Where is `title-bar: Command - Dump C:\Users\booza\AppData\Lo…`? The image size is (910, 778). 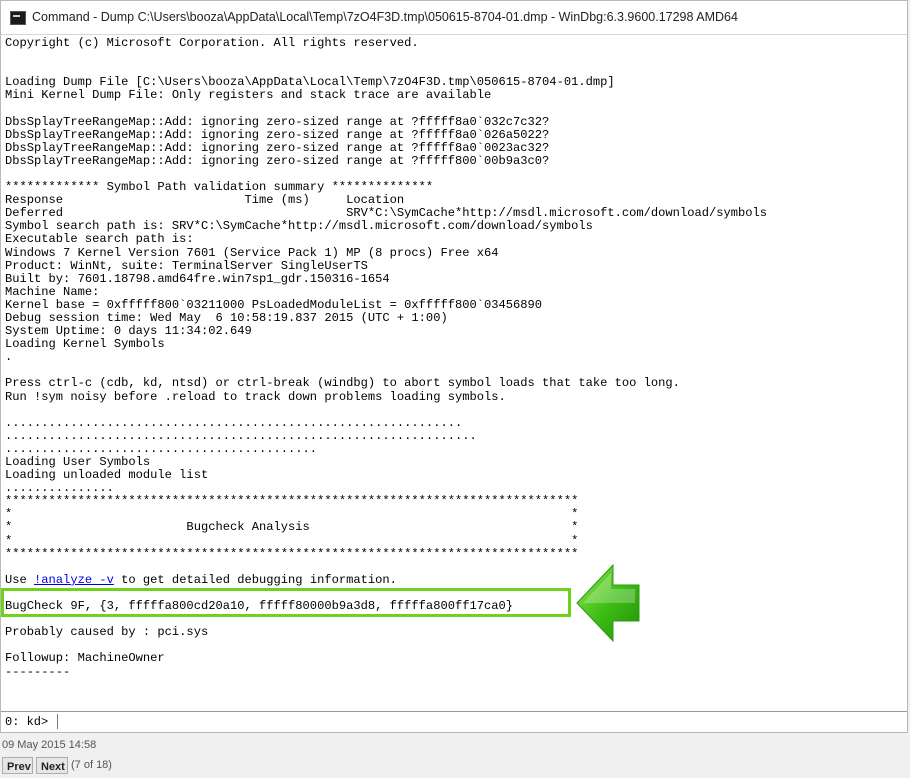 title-bar: Command - Dump C:\Users\booza\AppData\Lo… is located at coordinates (454, 18).